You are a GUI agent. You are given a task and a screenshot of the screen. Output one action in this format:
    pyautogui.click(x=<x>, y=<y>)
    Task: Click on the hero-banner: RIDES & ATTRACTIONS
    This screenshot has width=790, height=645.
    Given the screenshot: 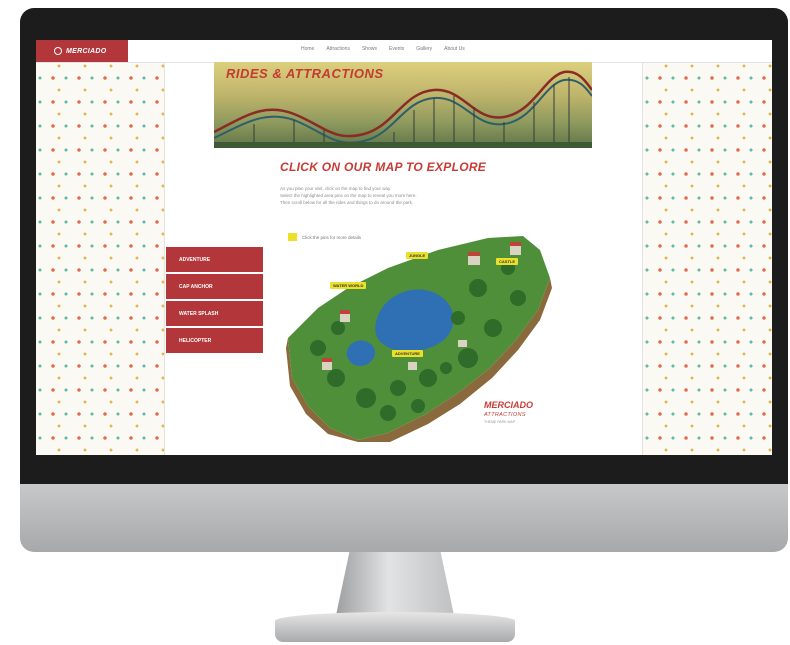 What is the action you would take?
    pyautogui.click(x=403, y=105)
    